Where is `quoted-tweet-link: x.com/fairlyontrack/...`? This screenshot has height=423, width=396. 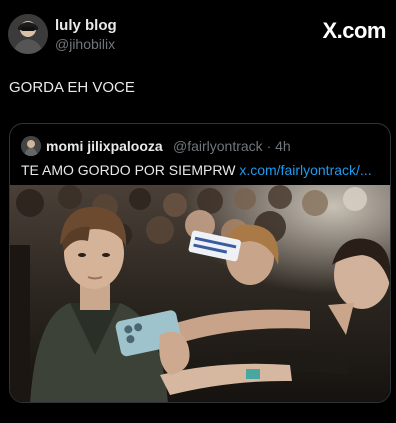
quoted-tweet-link: x.com/fairlyontrack/... is located at coordinates (305, 170).